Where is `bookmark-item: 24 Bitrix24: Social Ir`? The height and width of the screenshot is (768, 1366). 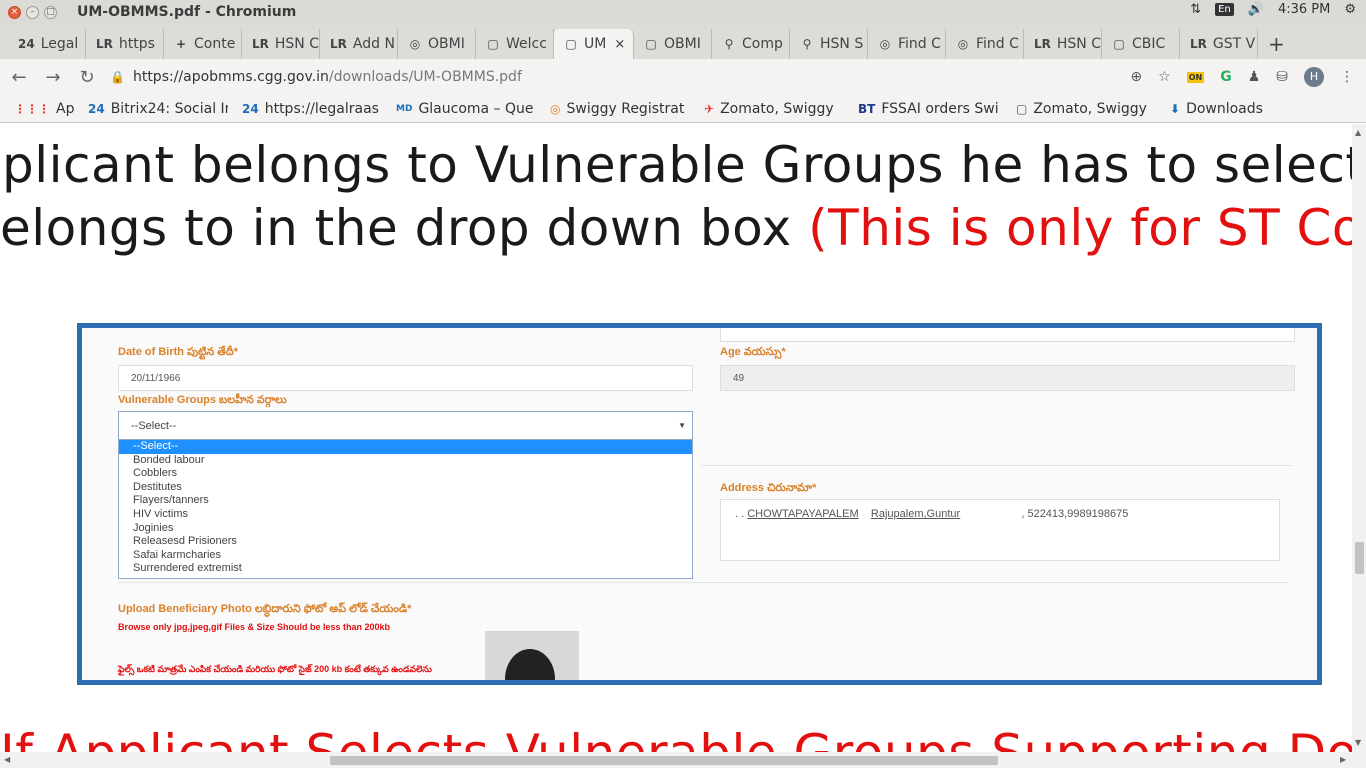 bookmark-item: 24 Bitrix24: Social Ir is located at coordinates (158, 109).